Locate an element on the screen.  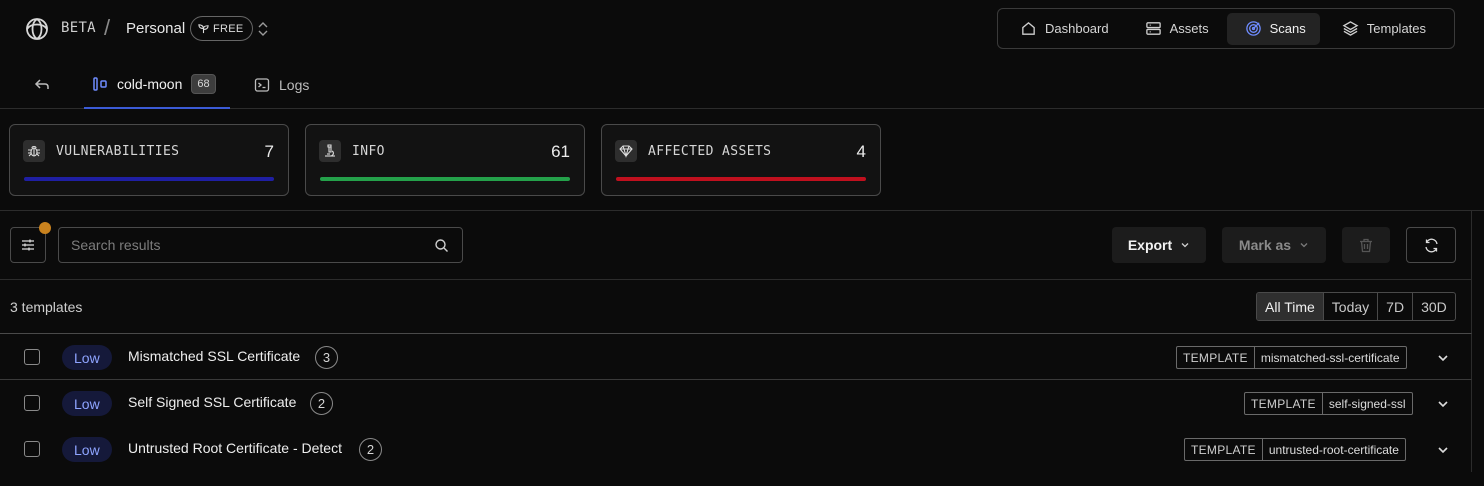
template-tag: TEMPLATE untrusted-root-certificate is located at coordinates (1295, 449).